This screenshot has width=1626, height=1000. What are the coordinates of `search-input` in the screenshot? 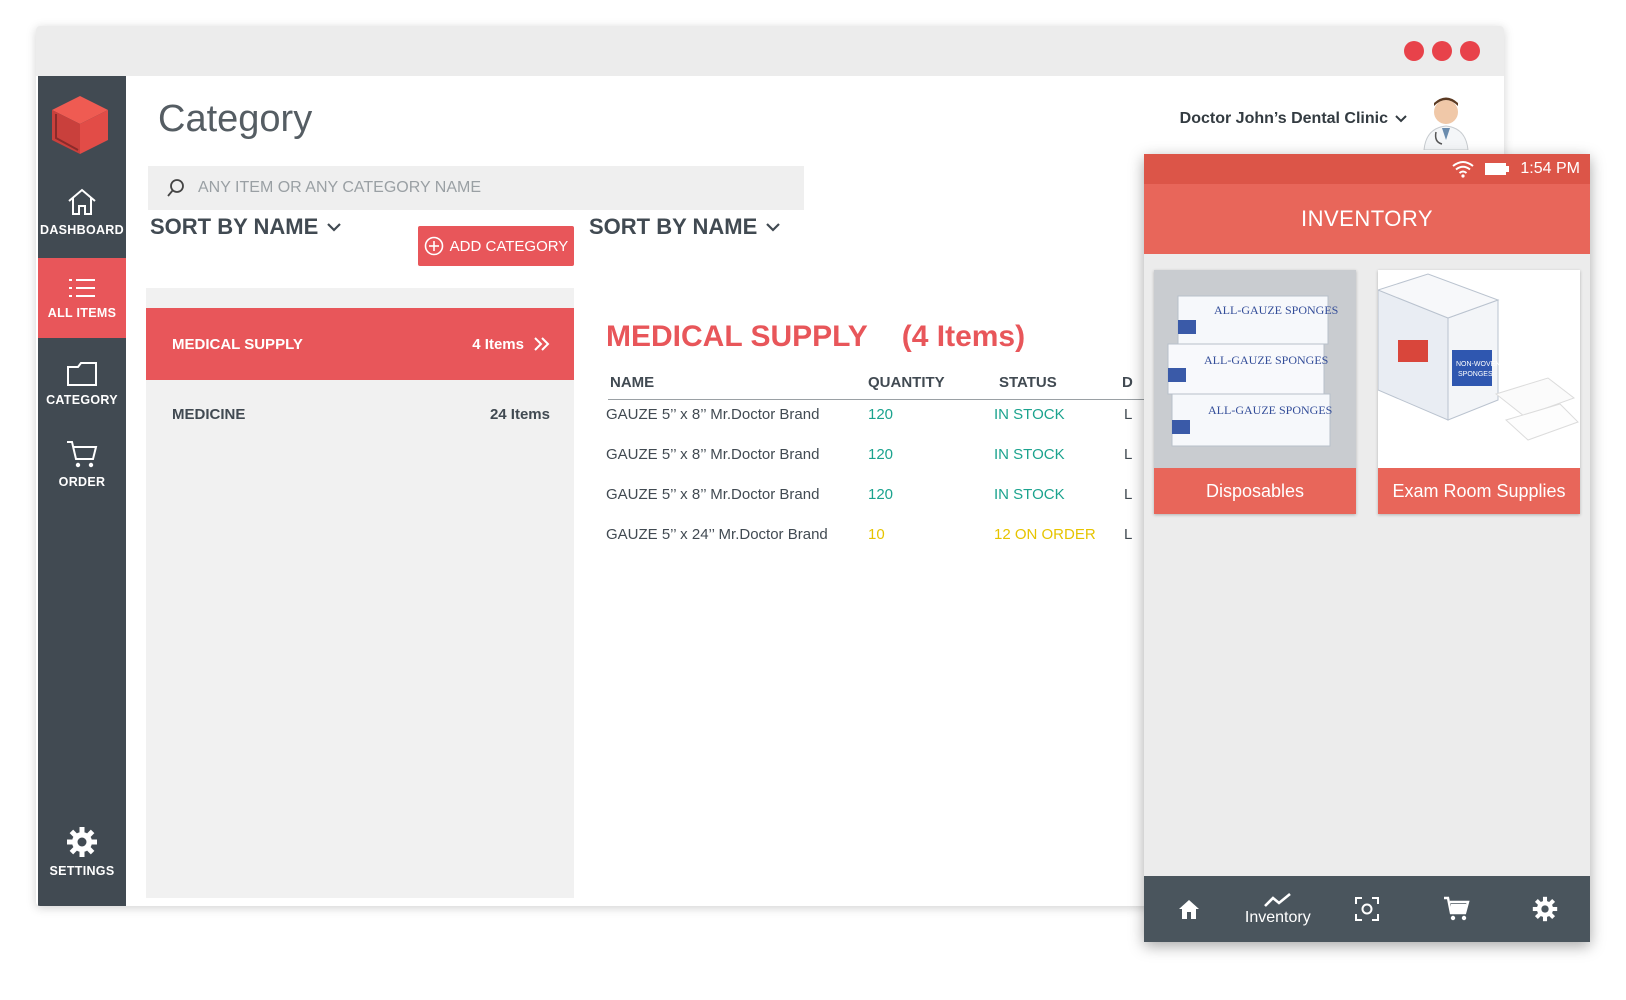 It's located at (478, 188).